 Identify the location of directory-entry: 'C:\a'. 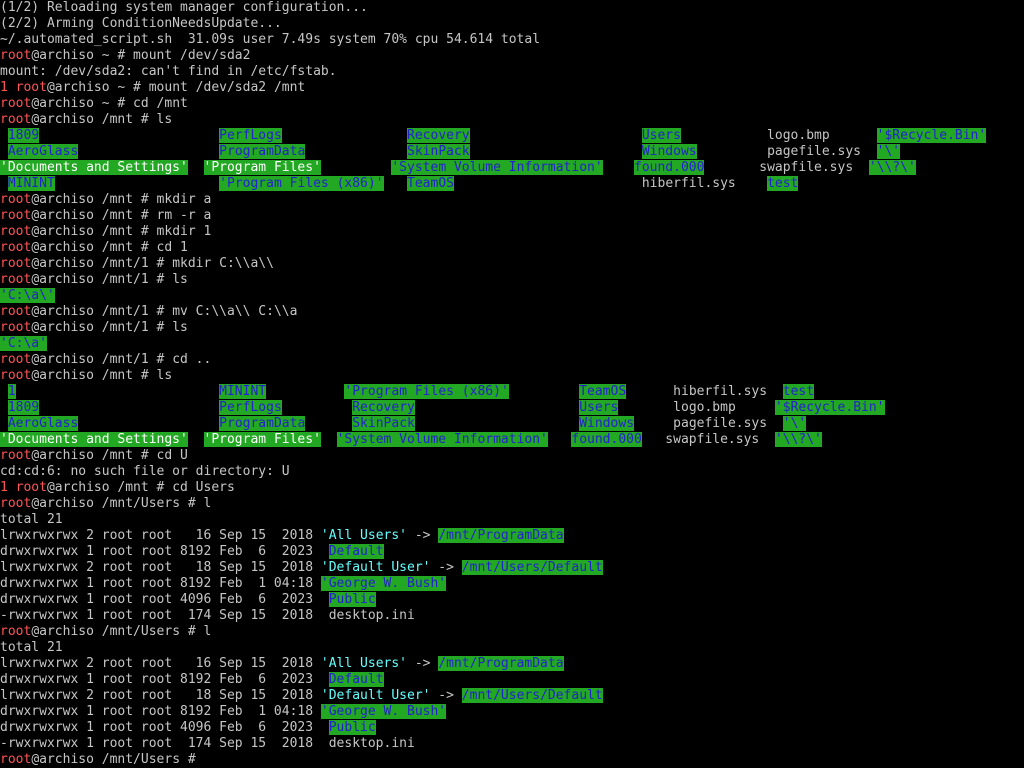
(23, 343).